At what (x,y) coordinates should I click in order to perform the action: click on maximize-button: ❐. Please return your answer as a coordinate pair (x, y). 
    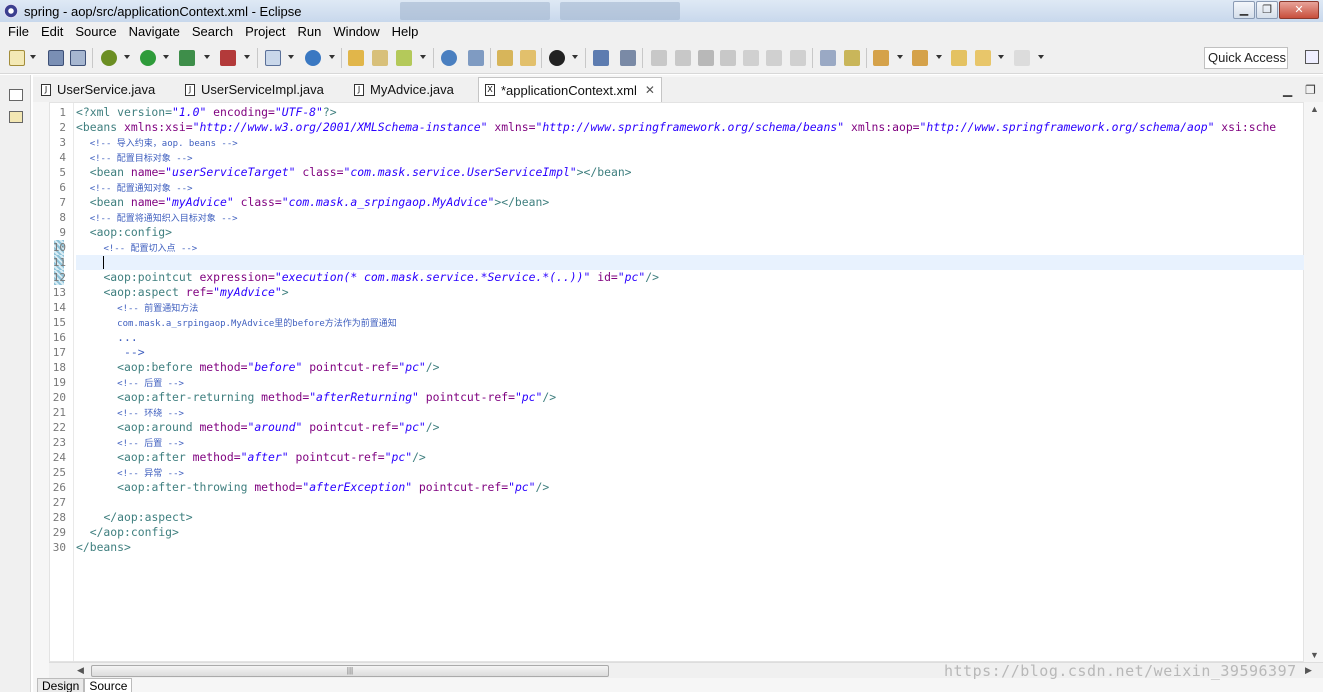
    Looking at the image, I should click on (1267, 10).